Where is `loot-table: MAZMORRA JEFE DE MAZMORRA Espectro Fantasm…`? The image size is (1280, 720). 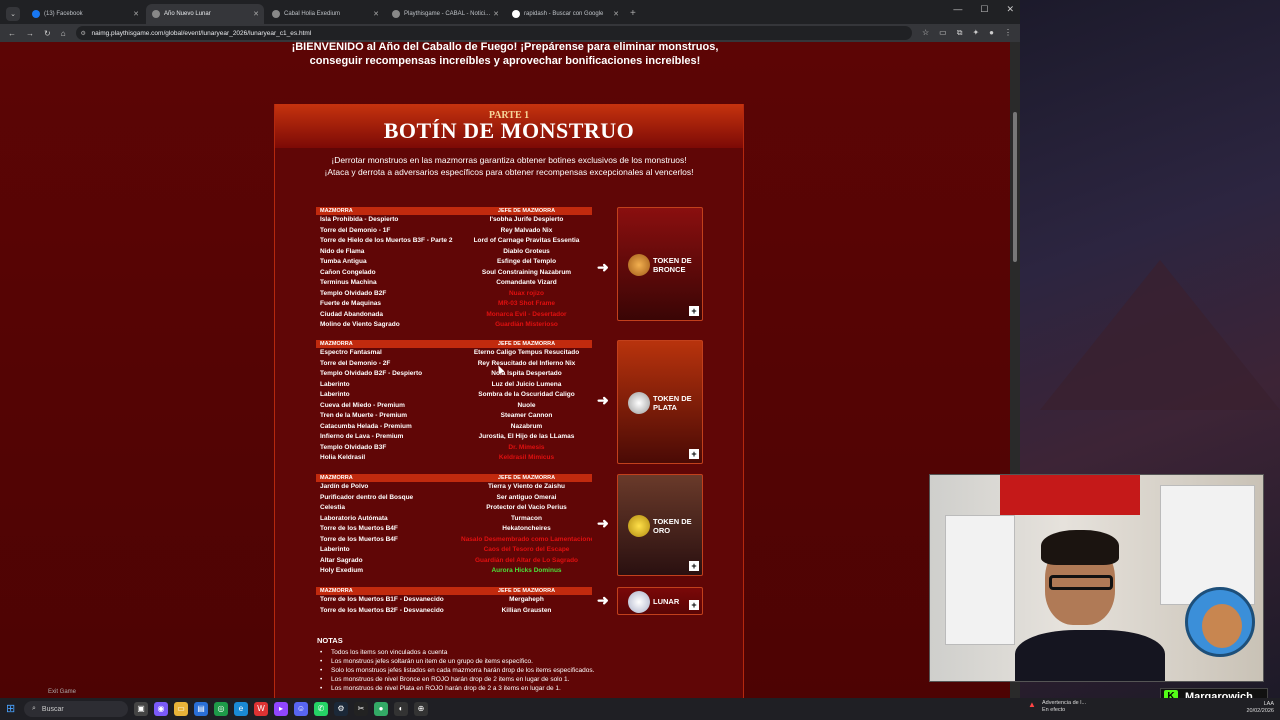
loot-table: MAZMORRA JEFE DE MAZMORRA Espectro Fantasm… is located at coordinates (454, 402).